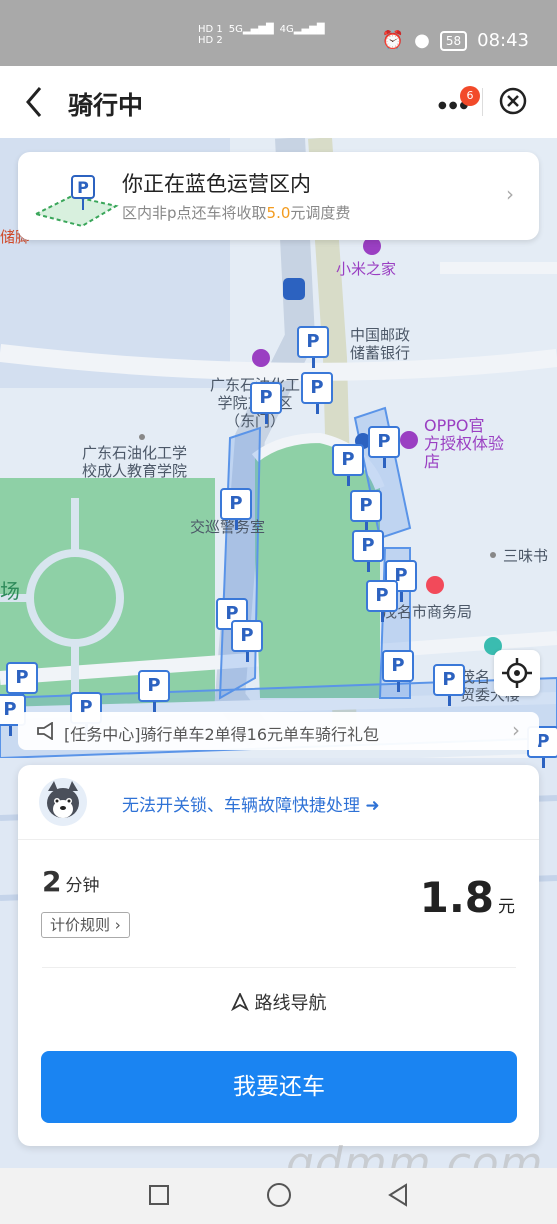 The height and width of the screenshot is (1224, 557). Describe the element at coordinates (453, 102) in the screenshot. I see `more-button: ●●● 6` at that location.